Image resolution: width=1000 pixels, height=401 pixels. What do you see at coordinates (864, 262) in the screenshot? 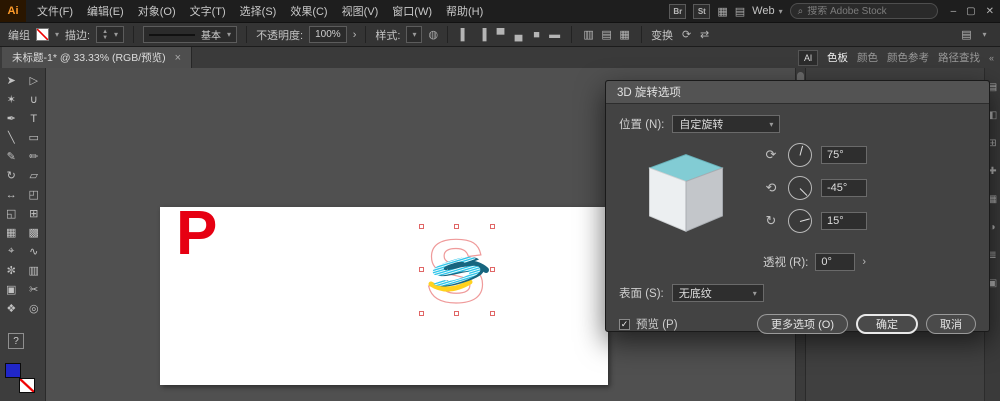
I see `perspective-popup-arrow-icon: ›` at bounding box center [864, 262].